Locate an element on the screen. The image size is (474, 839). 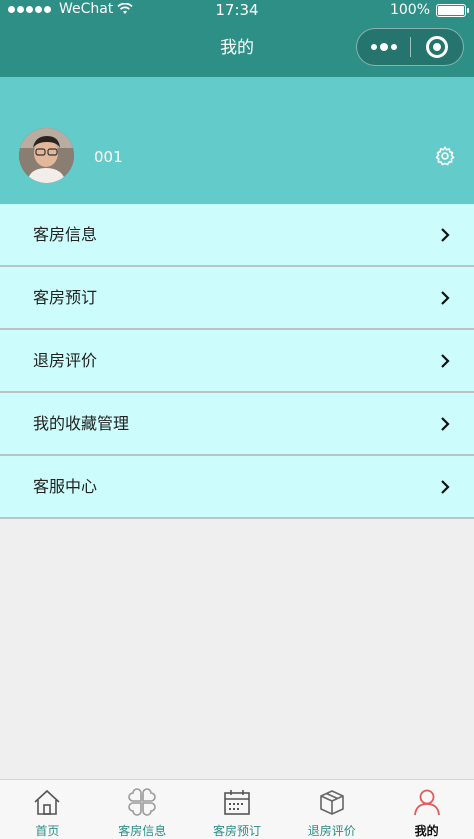
miniprogram-capsule is located at coordinates (410, 47).